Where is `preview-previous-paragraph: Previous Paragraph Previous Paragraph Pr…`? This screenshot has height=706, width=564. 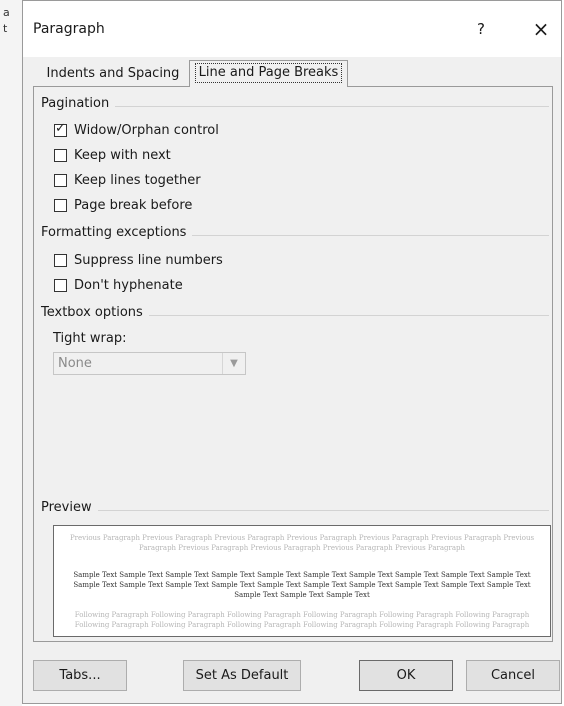 preview-previous-paragraph: Previous Paragraph Previous Paragraph Pr… is located at coordinates (302, 543).